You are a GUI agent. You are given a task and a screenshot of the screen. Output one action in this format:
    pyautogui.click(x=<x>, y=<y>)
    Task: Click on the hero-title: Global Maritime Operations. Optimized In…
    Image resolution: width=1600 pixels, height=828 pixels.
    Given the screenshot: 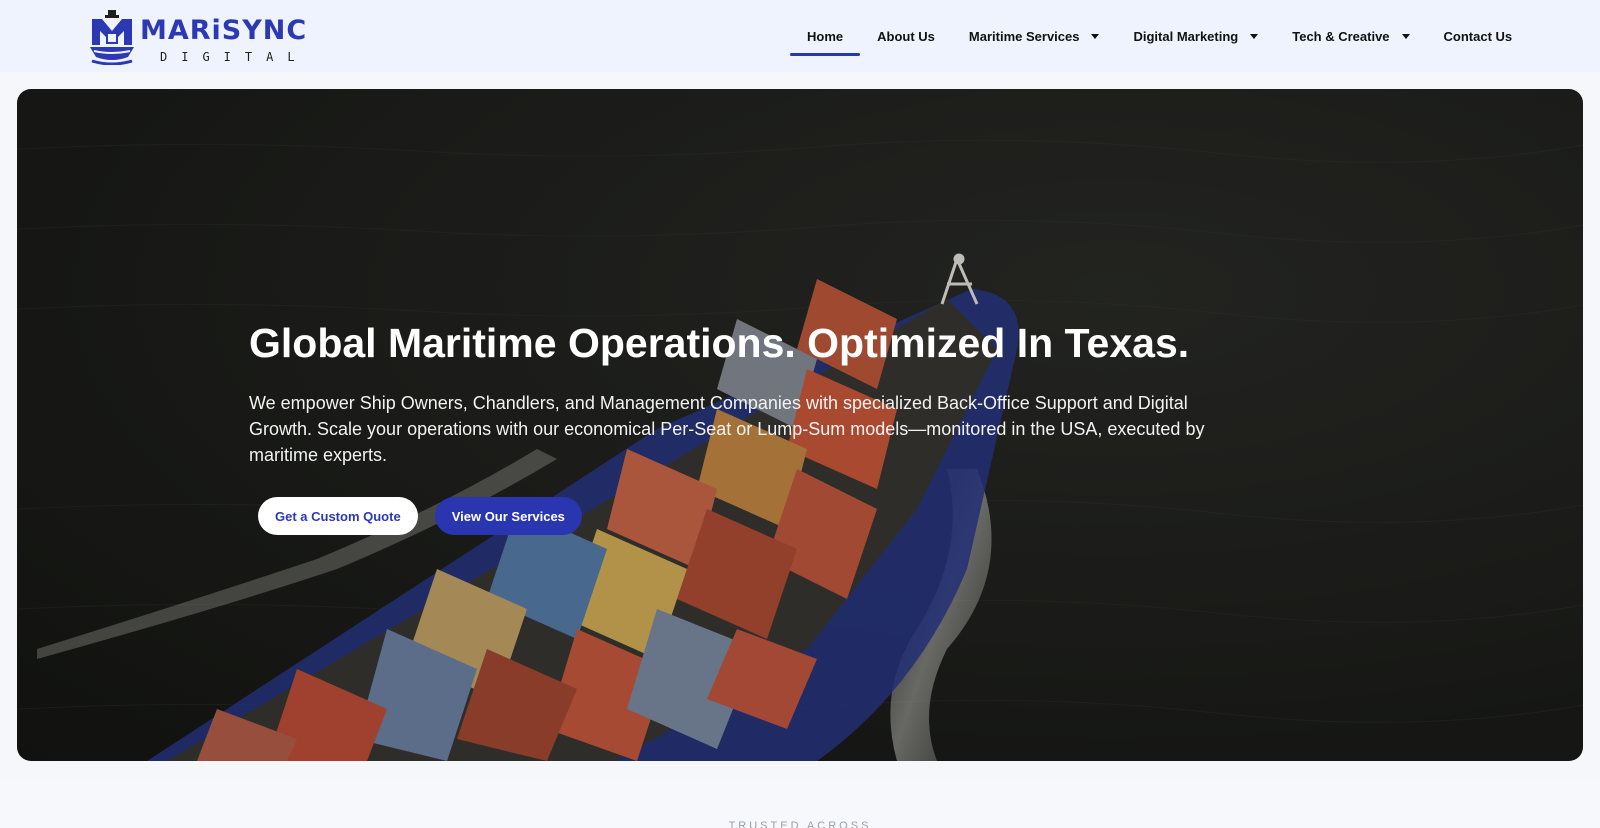 What is the action you would take?
    pyautogui.click(x=719, y=343)
    